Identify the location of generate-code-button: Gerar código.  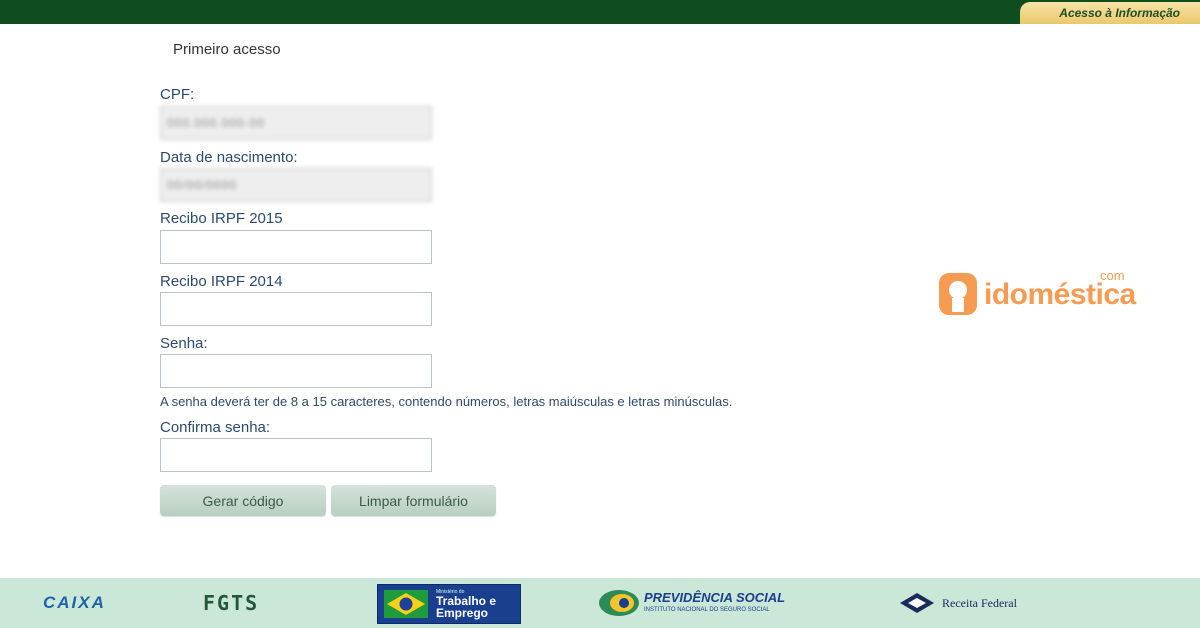
(243, 500).